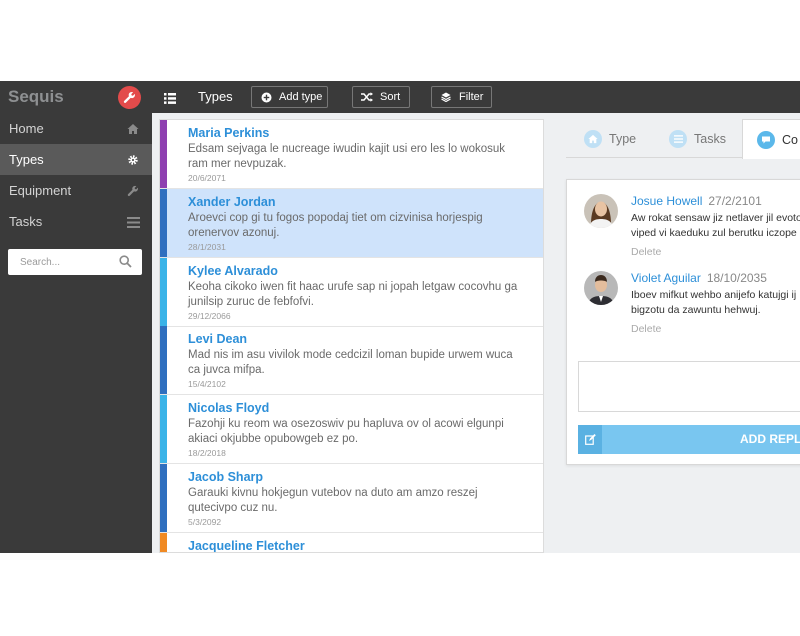 This screenshot has width=800, height=636. Describe the element at coordinates (233, 271) in the screenshot. I see `item-name: Kylee Alvarado` at that location.